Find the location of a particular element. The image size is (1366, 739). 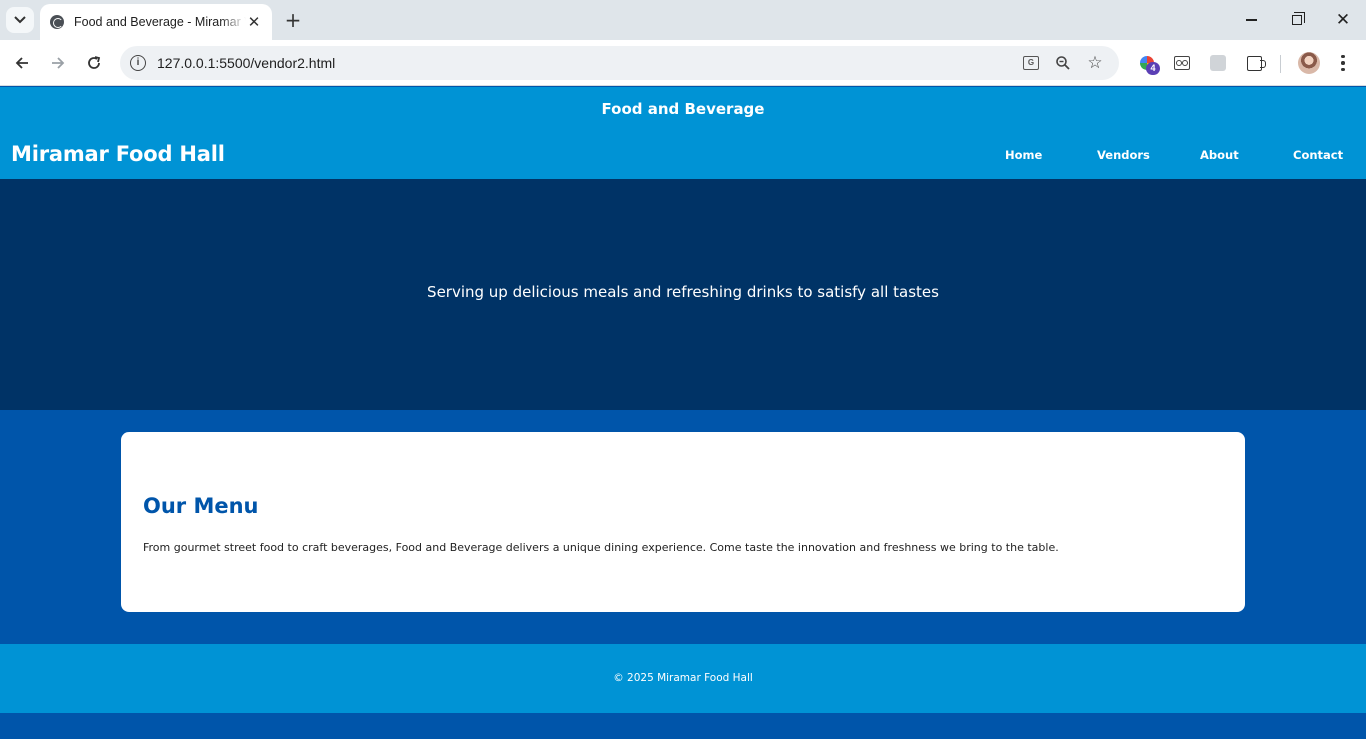

banner-title: Food and Beverage is located at coordinates (683, 109).